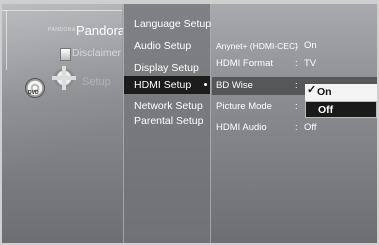 Image resolution: width=379 pixels, height=245 pixels. What do you see at coordinates (324, 92) in the screenshot?
I see `option-label: On` at bounding box center [324, 92].